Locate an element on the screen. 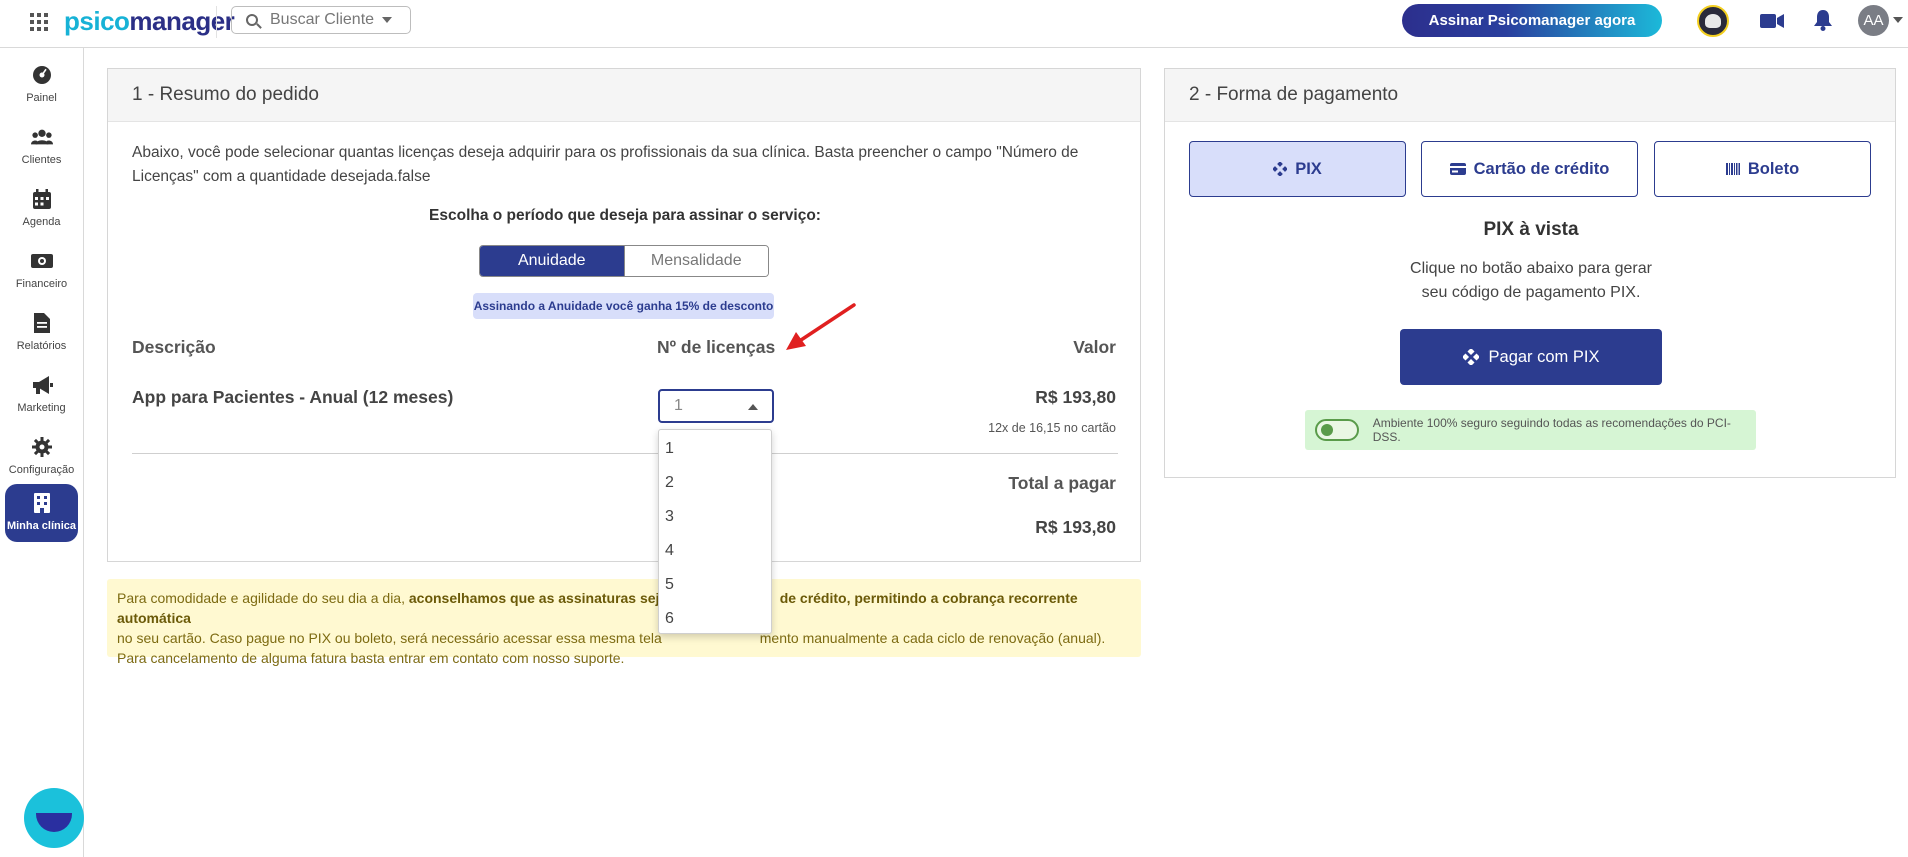 Image resolution: width=1908 pixels, height=857 pixels. sidebar-item-agenda: Agenda is located at coordinates (41, 208).